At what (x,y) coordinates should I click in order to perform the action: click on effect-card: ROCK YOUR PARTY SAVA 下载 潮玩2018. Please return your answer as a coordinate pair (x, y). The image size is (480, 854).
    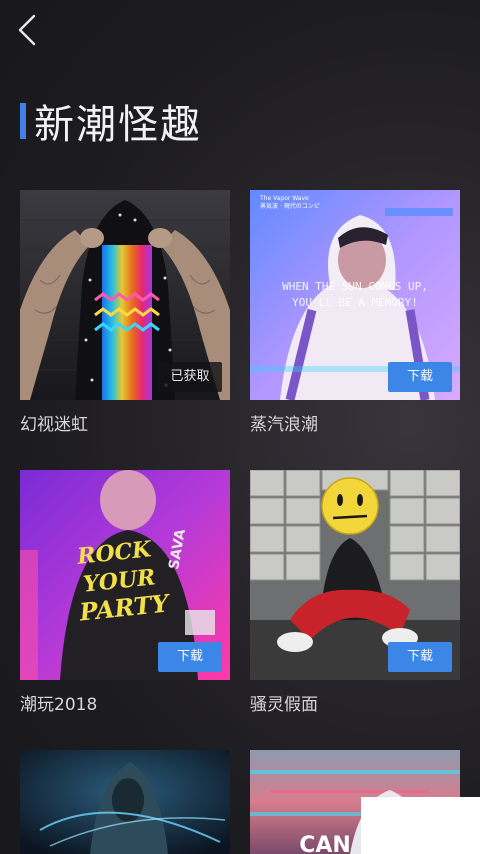
    Looking at the image, I should click on (125, 592).